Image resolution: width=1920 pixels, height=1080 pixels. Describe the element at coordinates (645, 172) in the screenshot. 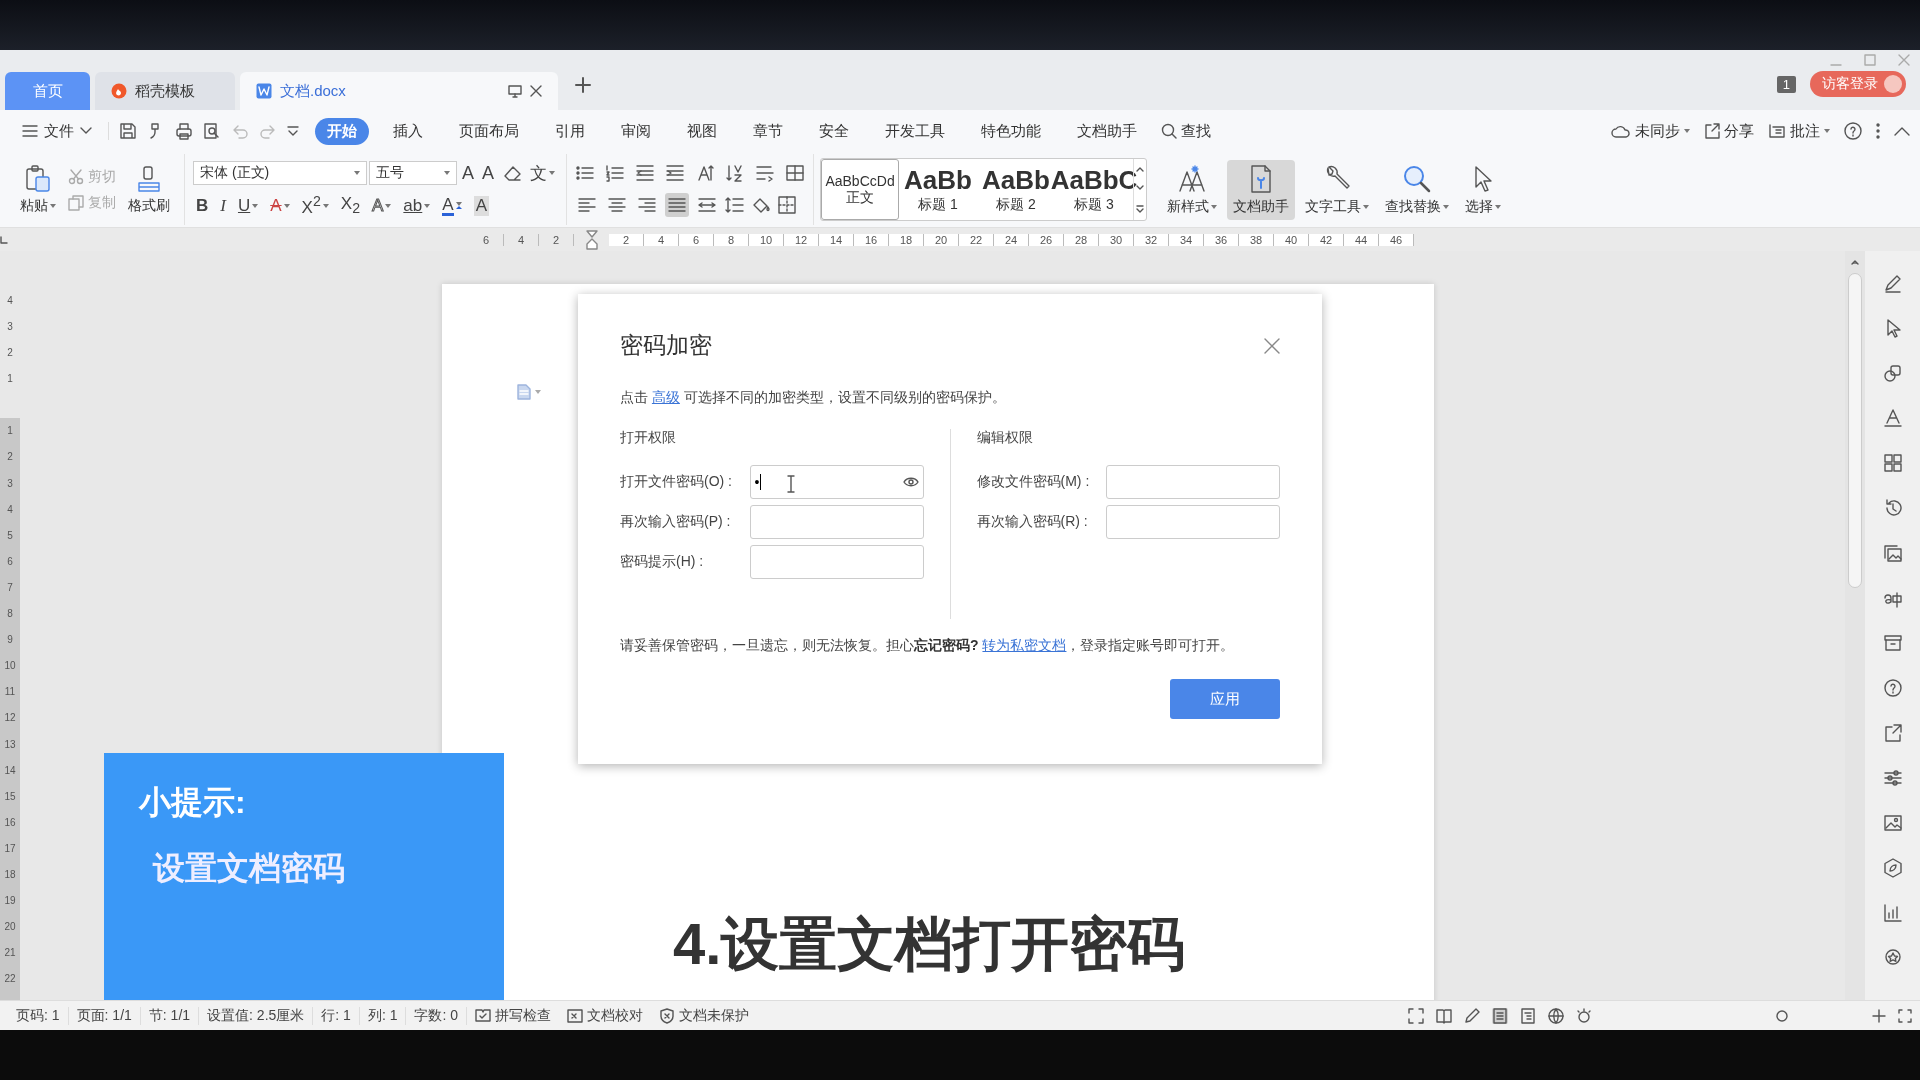

I see `decrease-indent-icon` at that location.